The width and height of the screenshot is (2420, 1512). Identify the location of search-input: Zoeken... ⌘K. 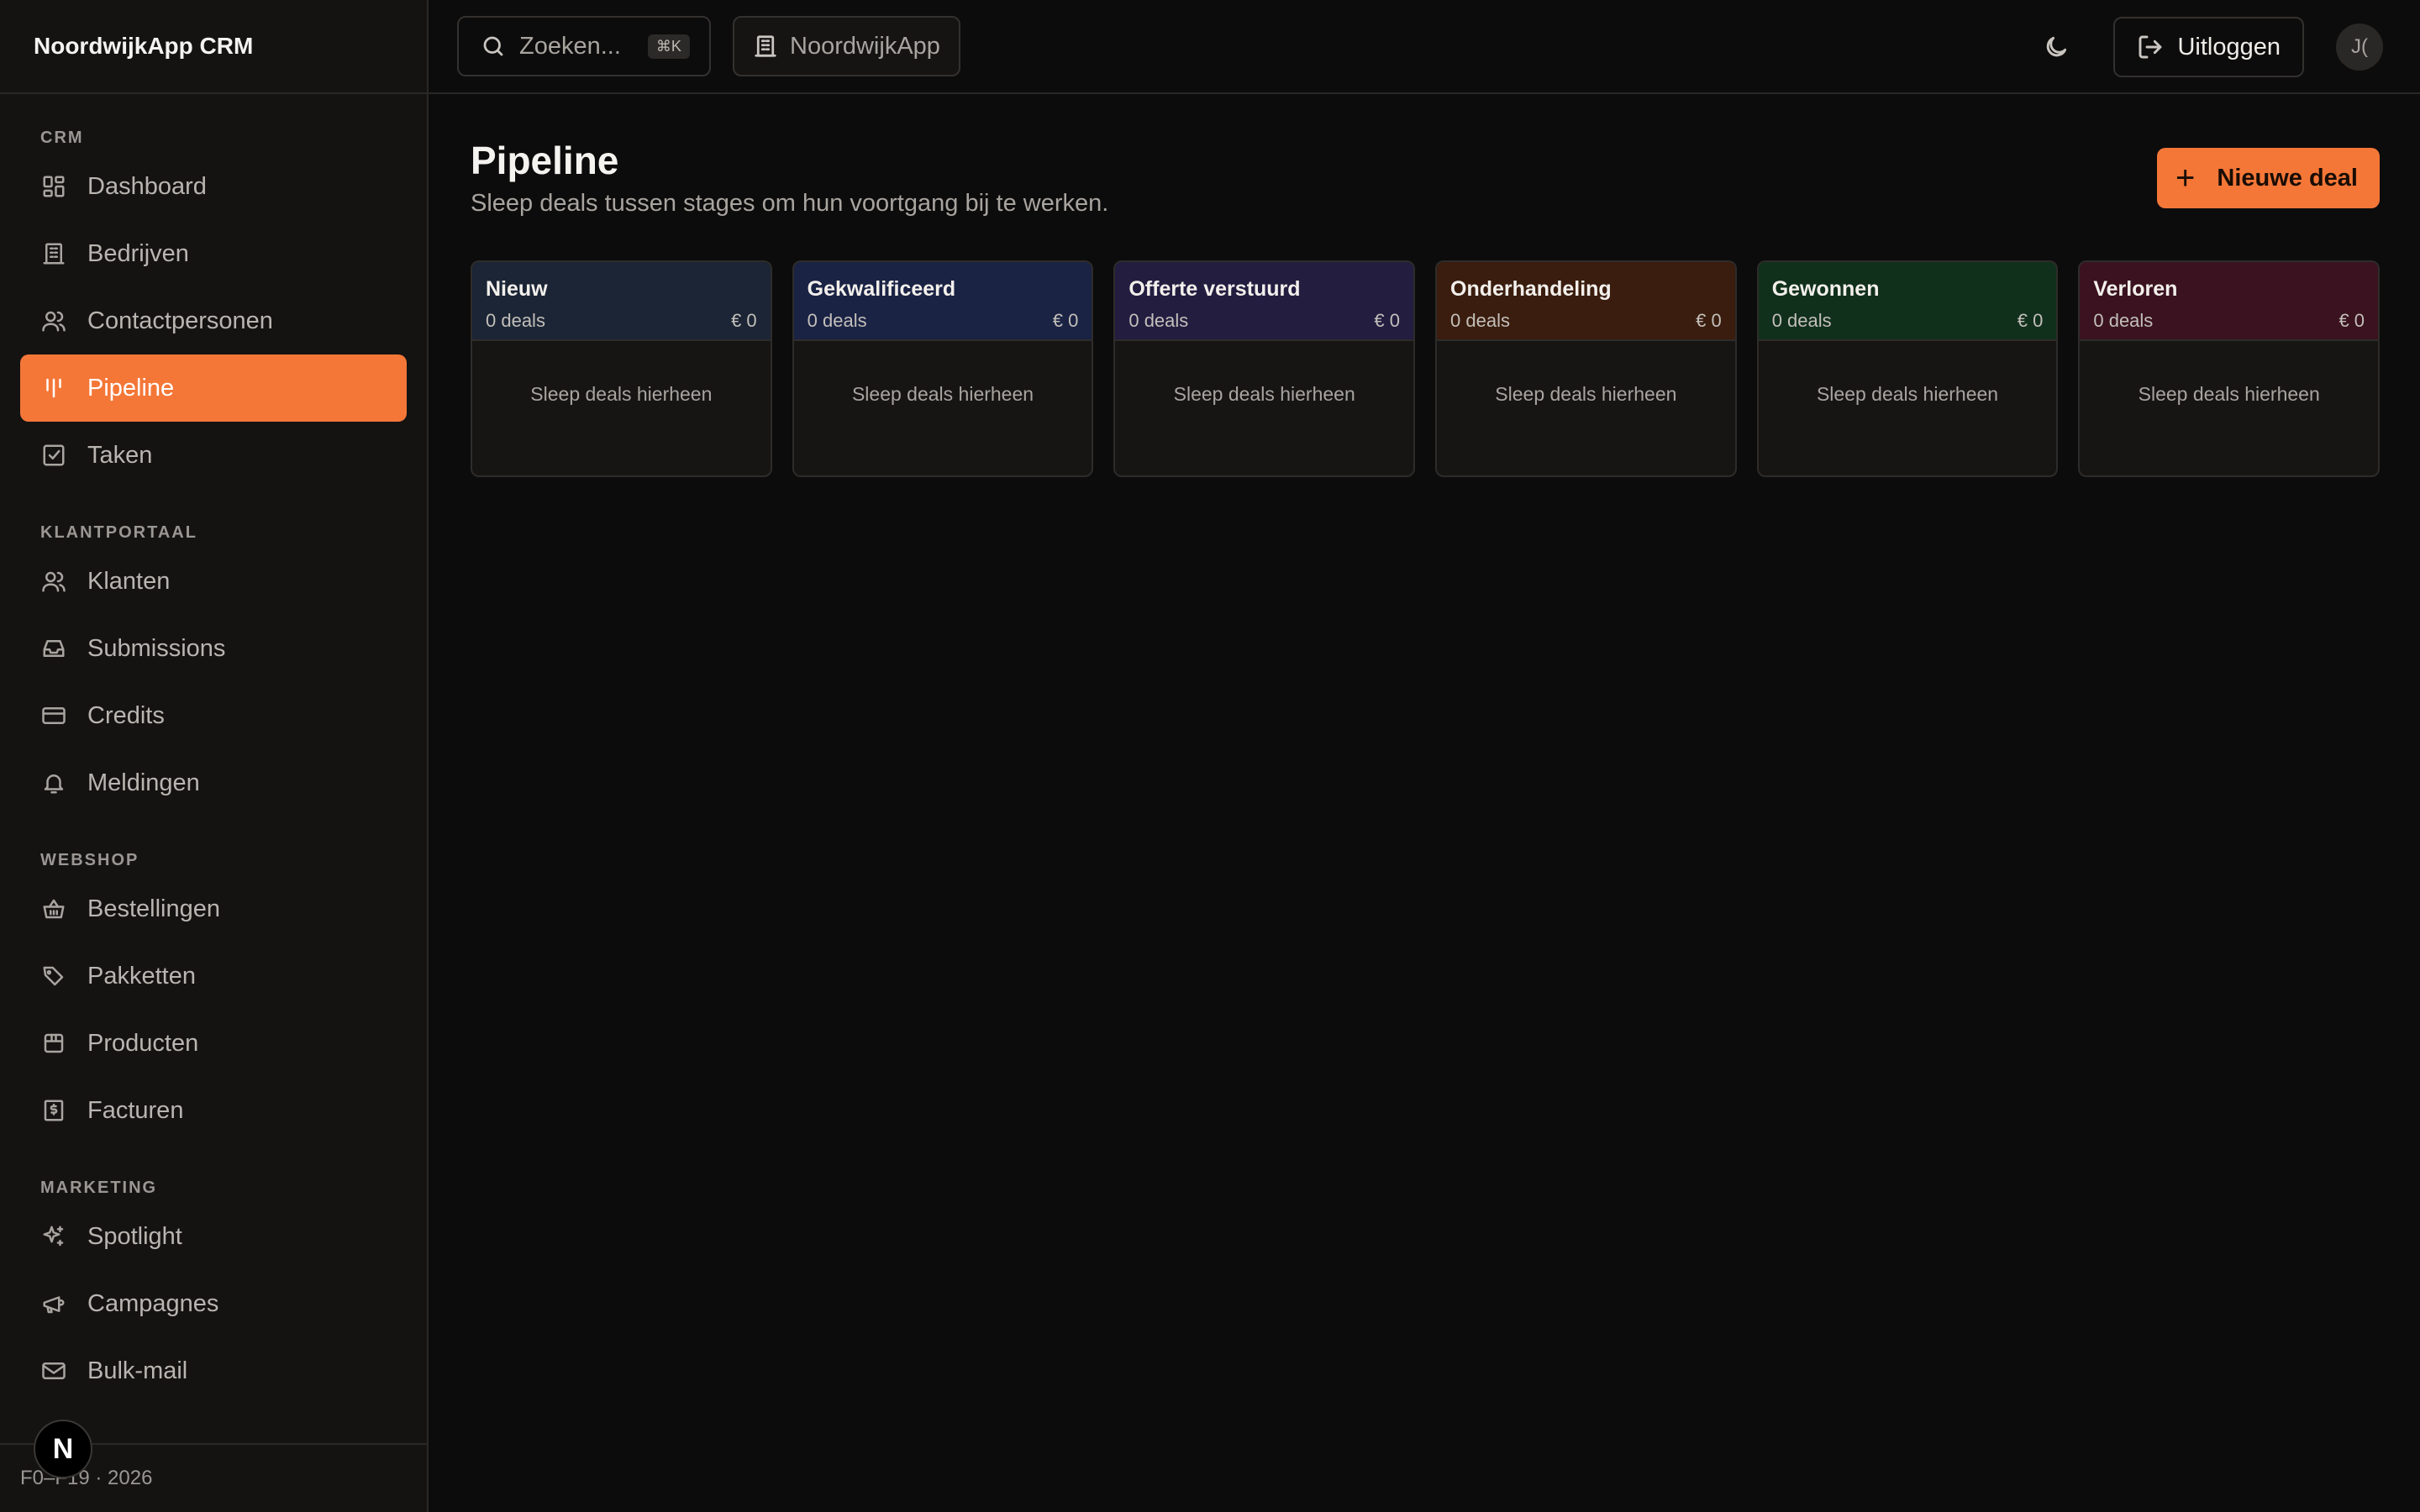
(584, 46).